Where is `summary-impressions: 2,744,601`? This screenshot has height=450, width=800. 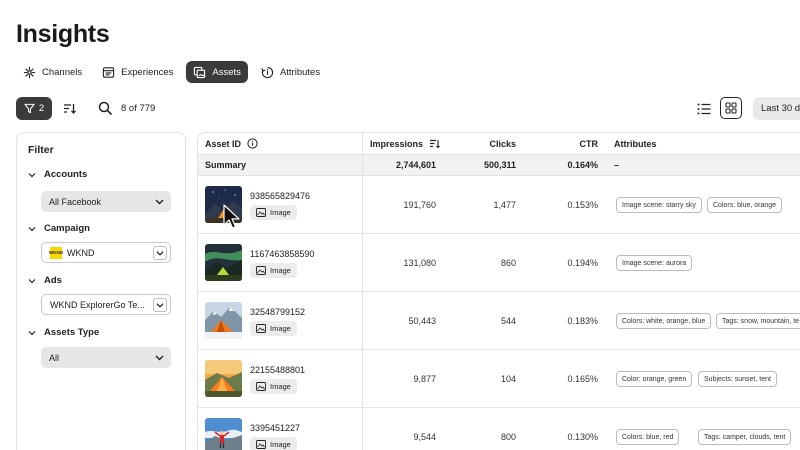 summary-impressions: 2,744,601 is located at coordinates (415, 165).